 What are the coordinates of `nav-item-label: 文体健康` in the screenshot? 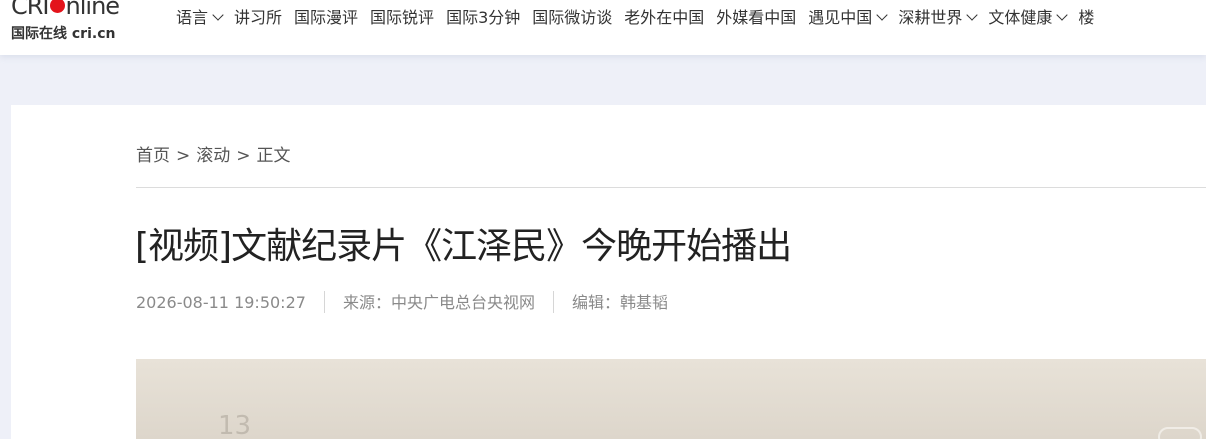 It's located at (1020, 17).